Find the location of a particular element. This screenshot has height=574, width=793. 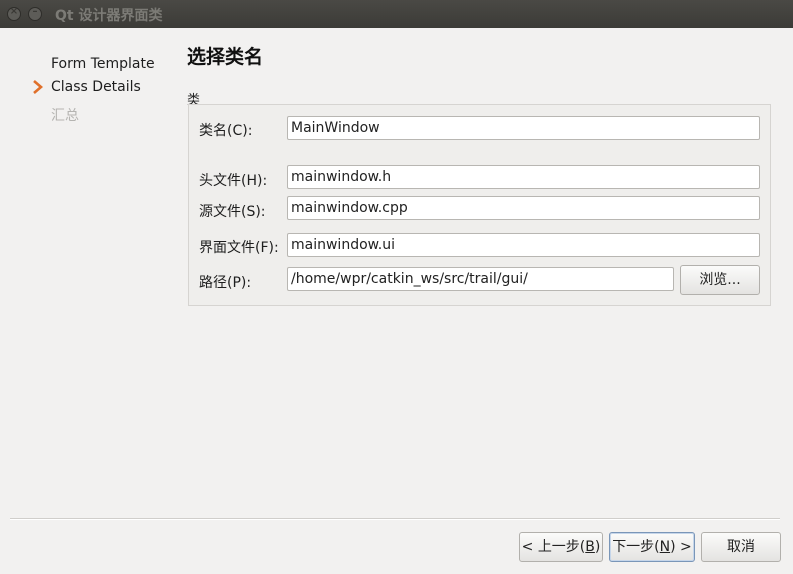

page-title: 选择类名 is located at coordinates (225, 57).